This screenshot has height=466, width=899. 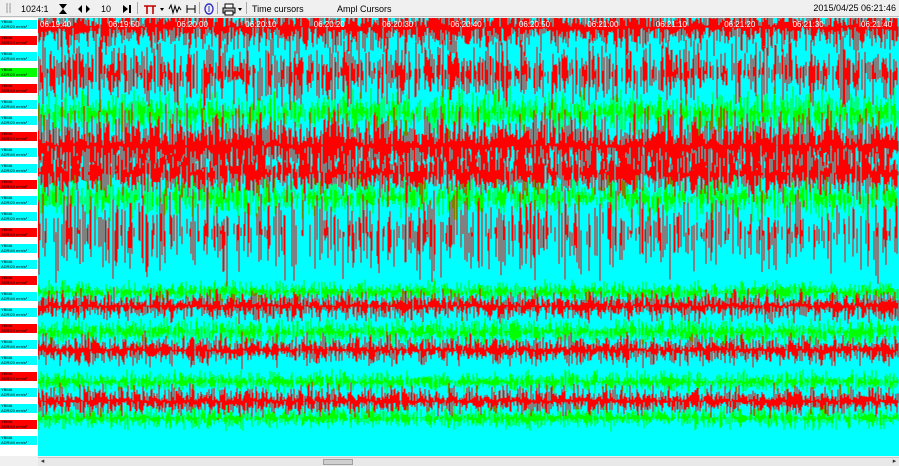 What do you see at coordinates (106, 8) in the screenshot?
I see `zoom-value: 10` at bounding box center [106, 8].